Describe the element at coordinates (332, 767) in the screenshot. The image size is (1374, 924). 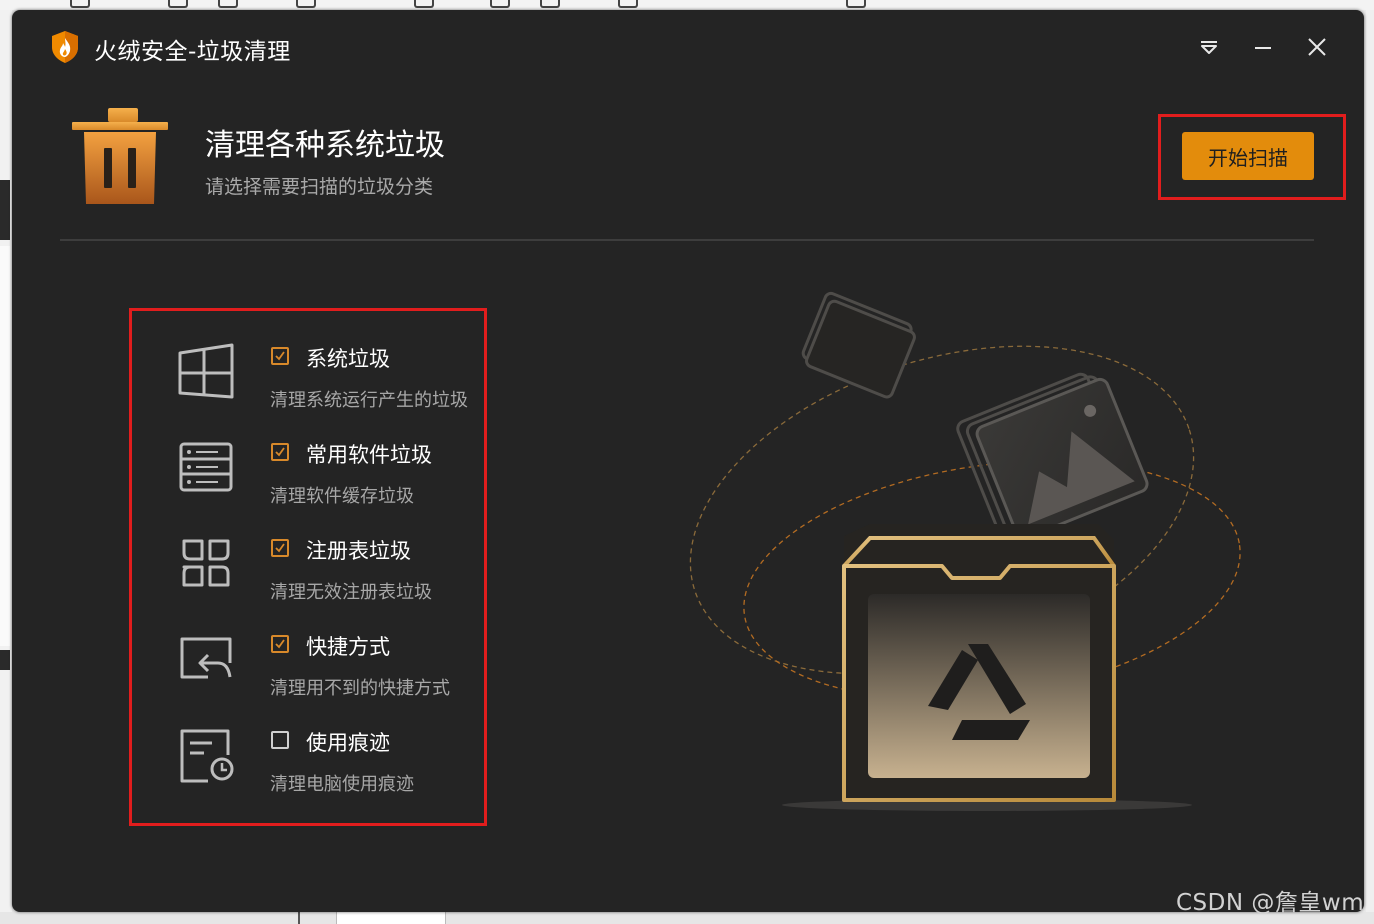
I see `option-usage-traces: 使用痕迹 清理电脑使用痕迹` at that location.